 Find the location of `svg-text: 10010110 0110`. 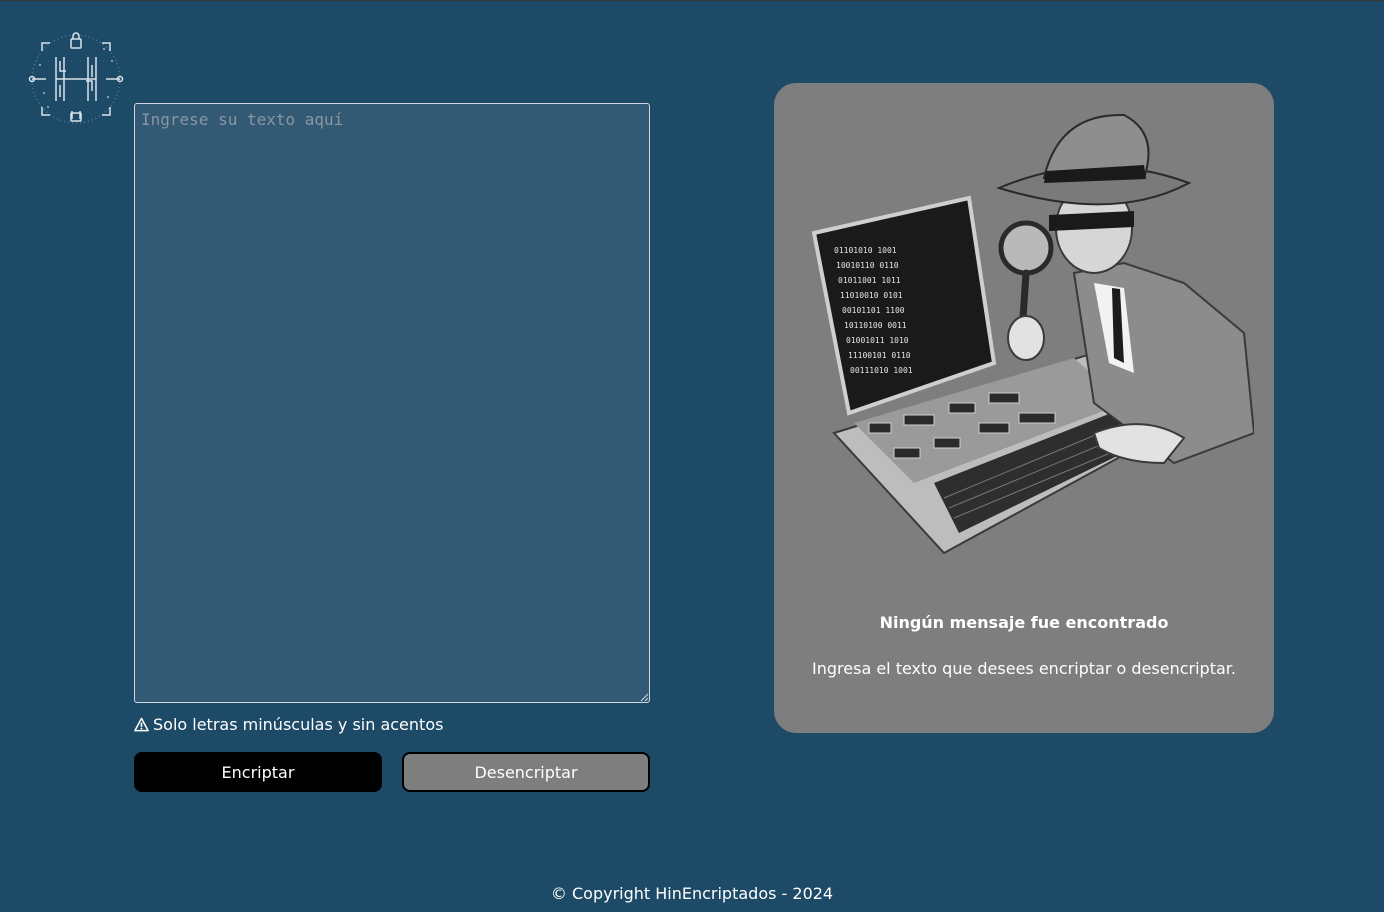

svg-text: 10010110 0110 is located at coordinates (867, 265).